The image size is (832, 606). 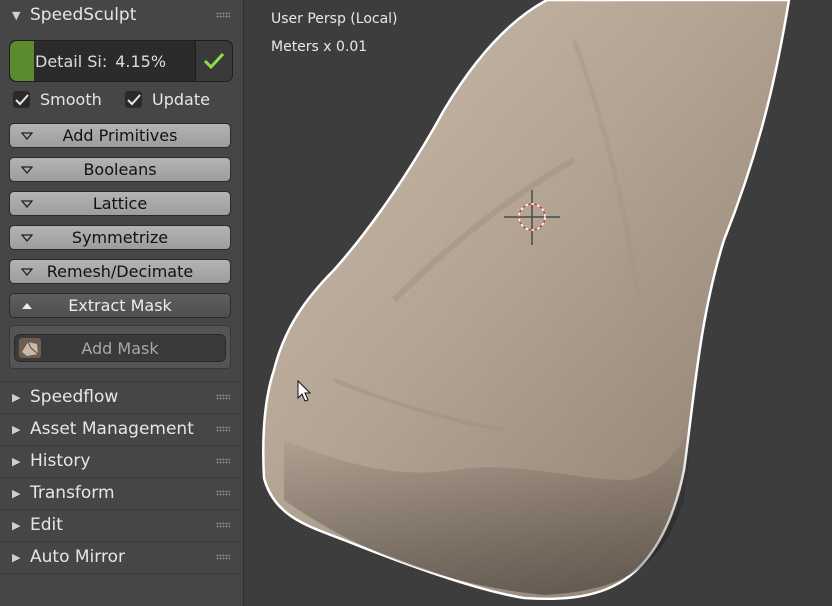 What do you see at coordinates (334, 19) in the screenshot?
I see `view-label: User Persp (Local)` at bounding box center [334, 19].